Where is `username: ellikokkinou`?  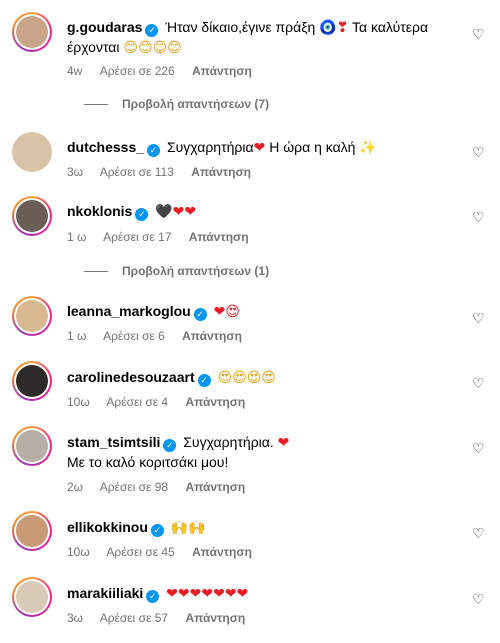
username: ellikokkinou is located at coordinates (107, 527).